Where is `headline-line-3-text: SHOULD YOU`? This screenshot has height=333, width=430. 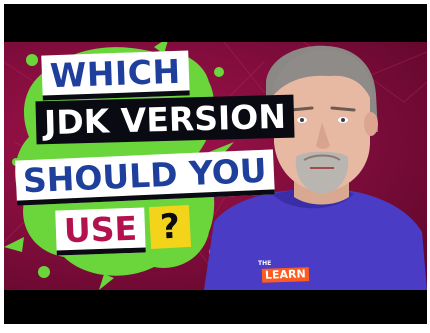
headline-line-3-text: SHOULD YOU is located at coordinates (145, 175).